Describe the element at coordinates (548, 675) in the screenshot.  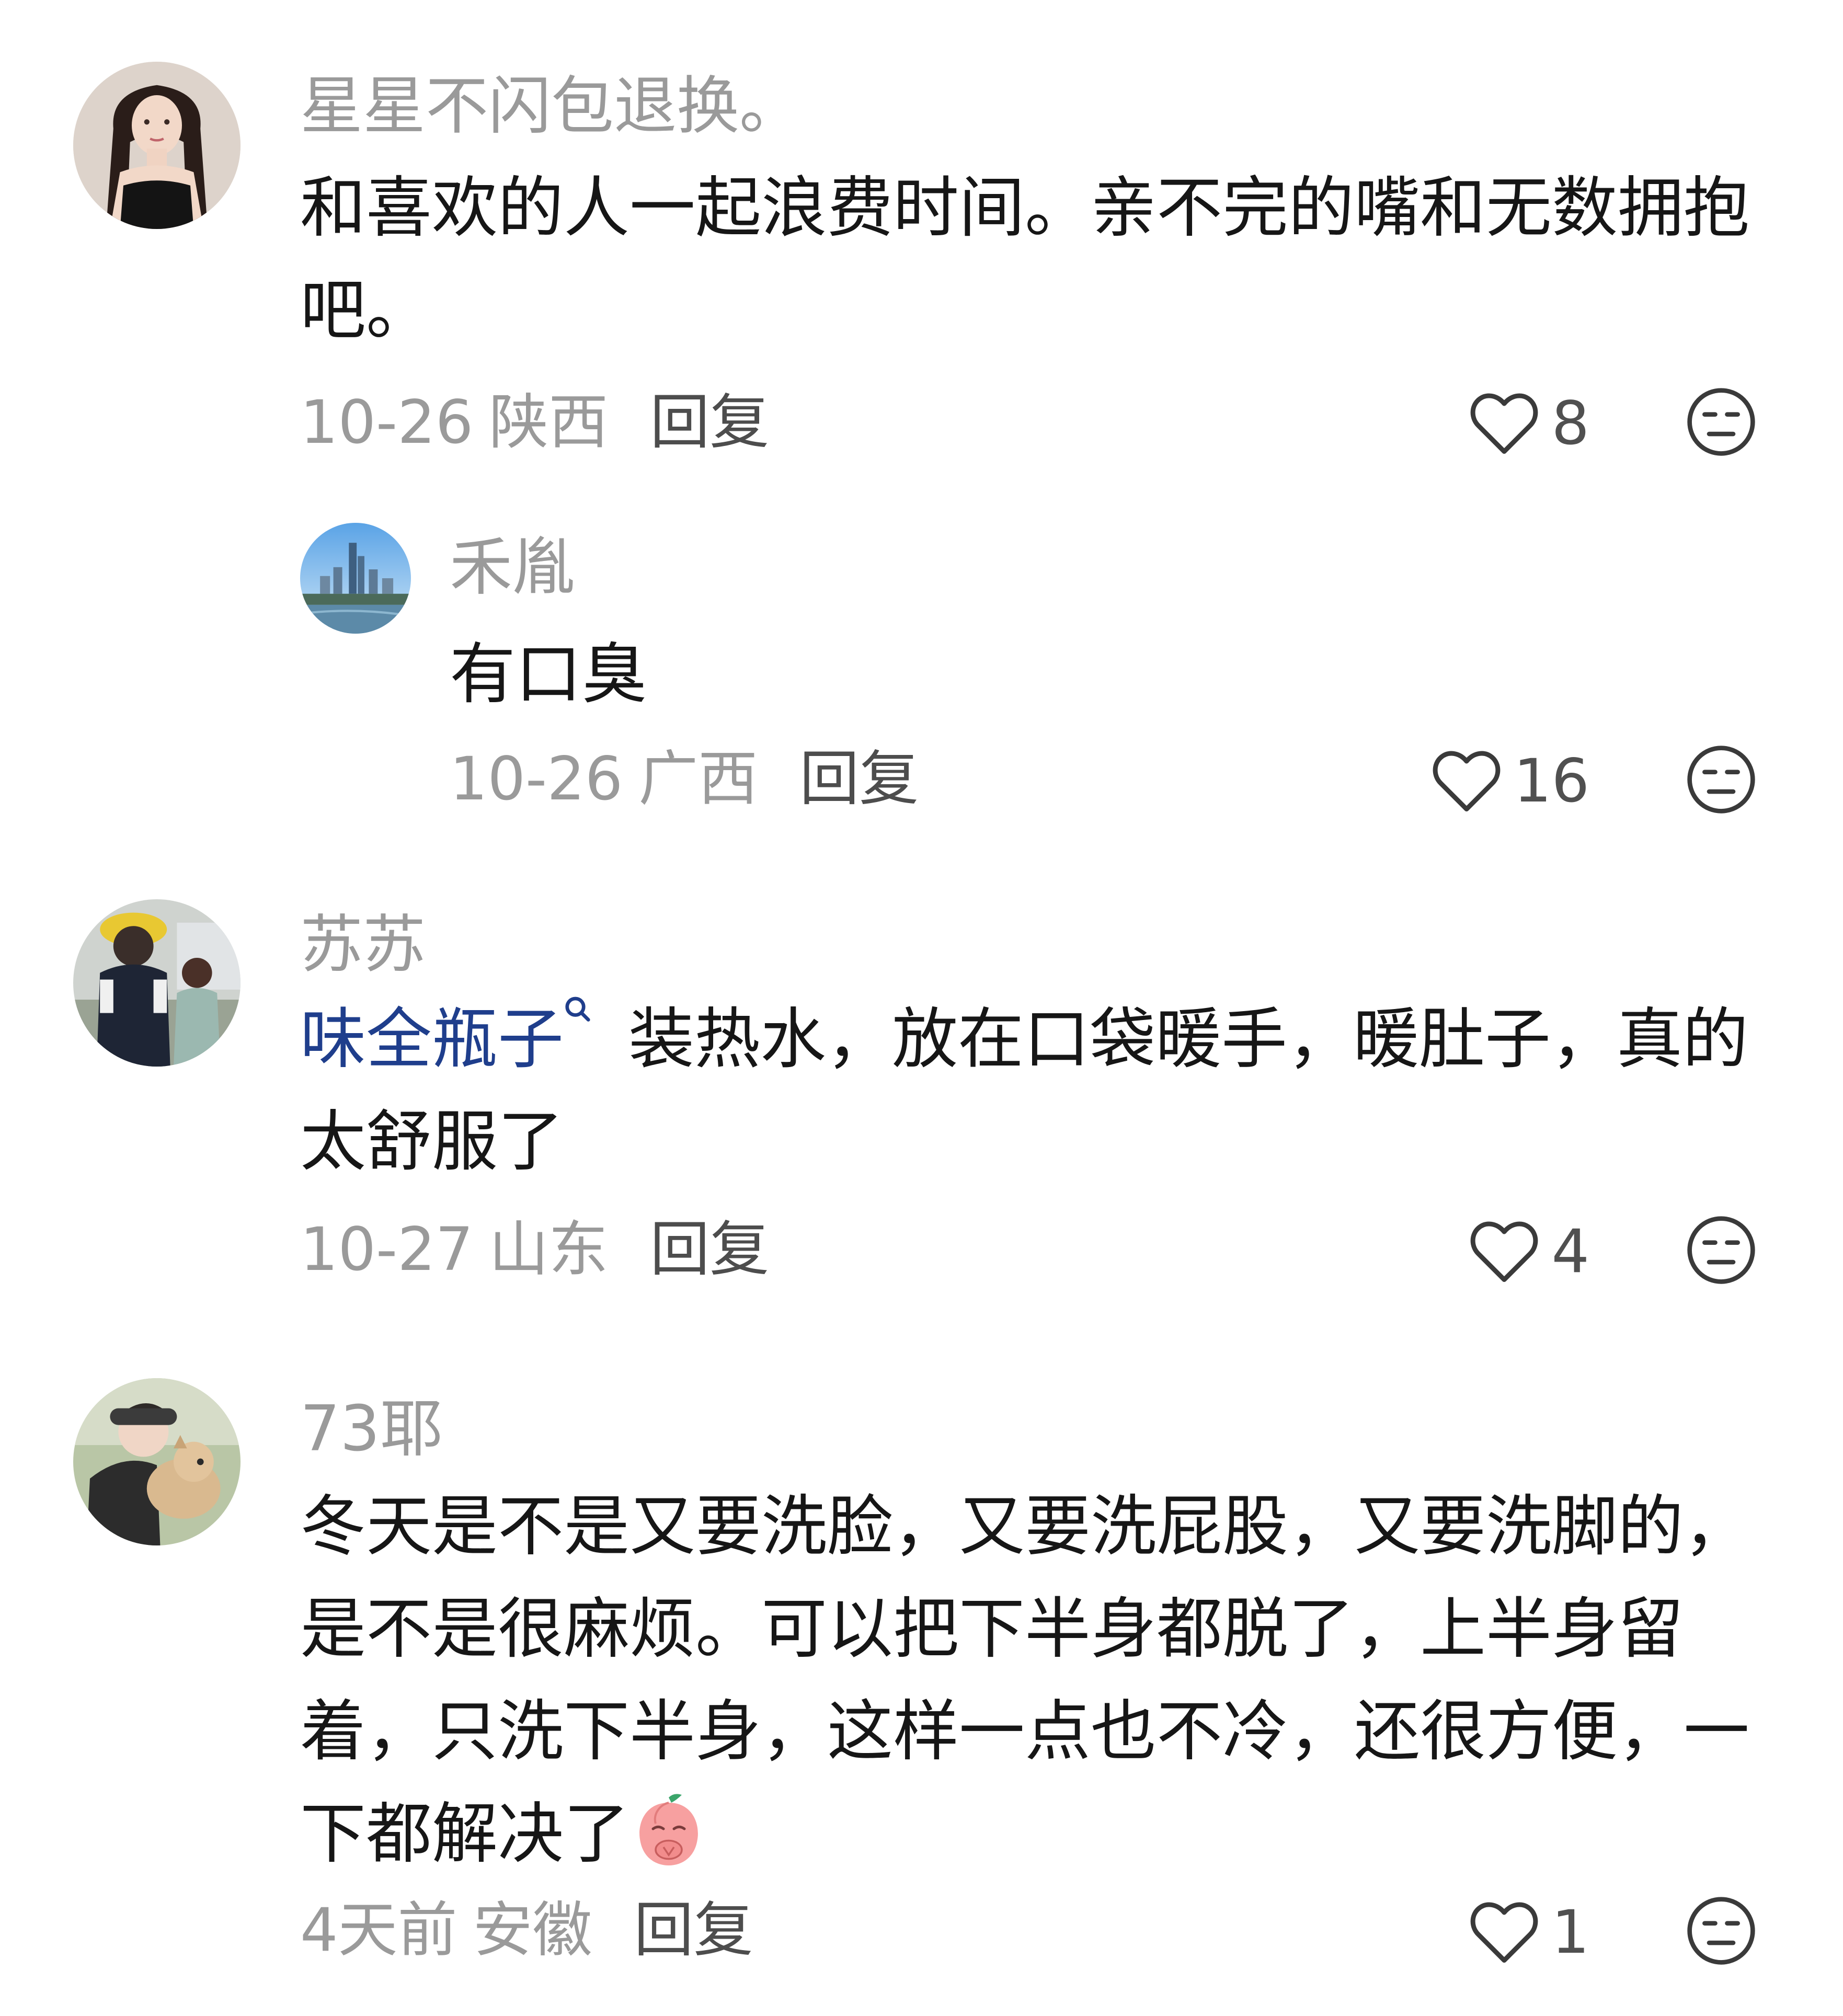
I see `reply-text-body: 有口臭` at that location.